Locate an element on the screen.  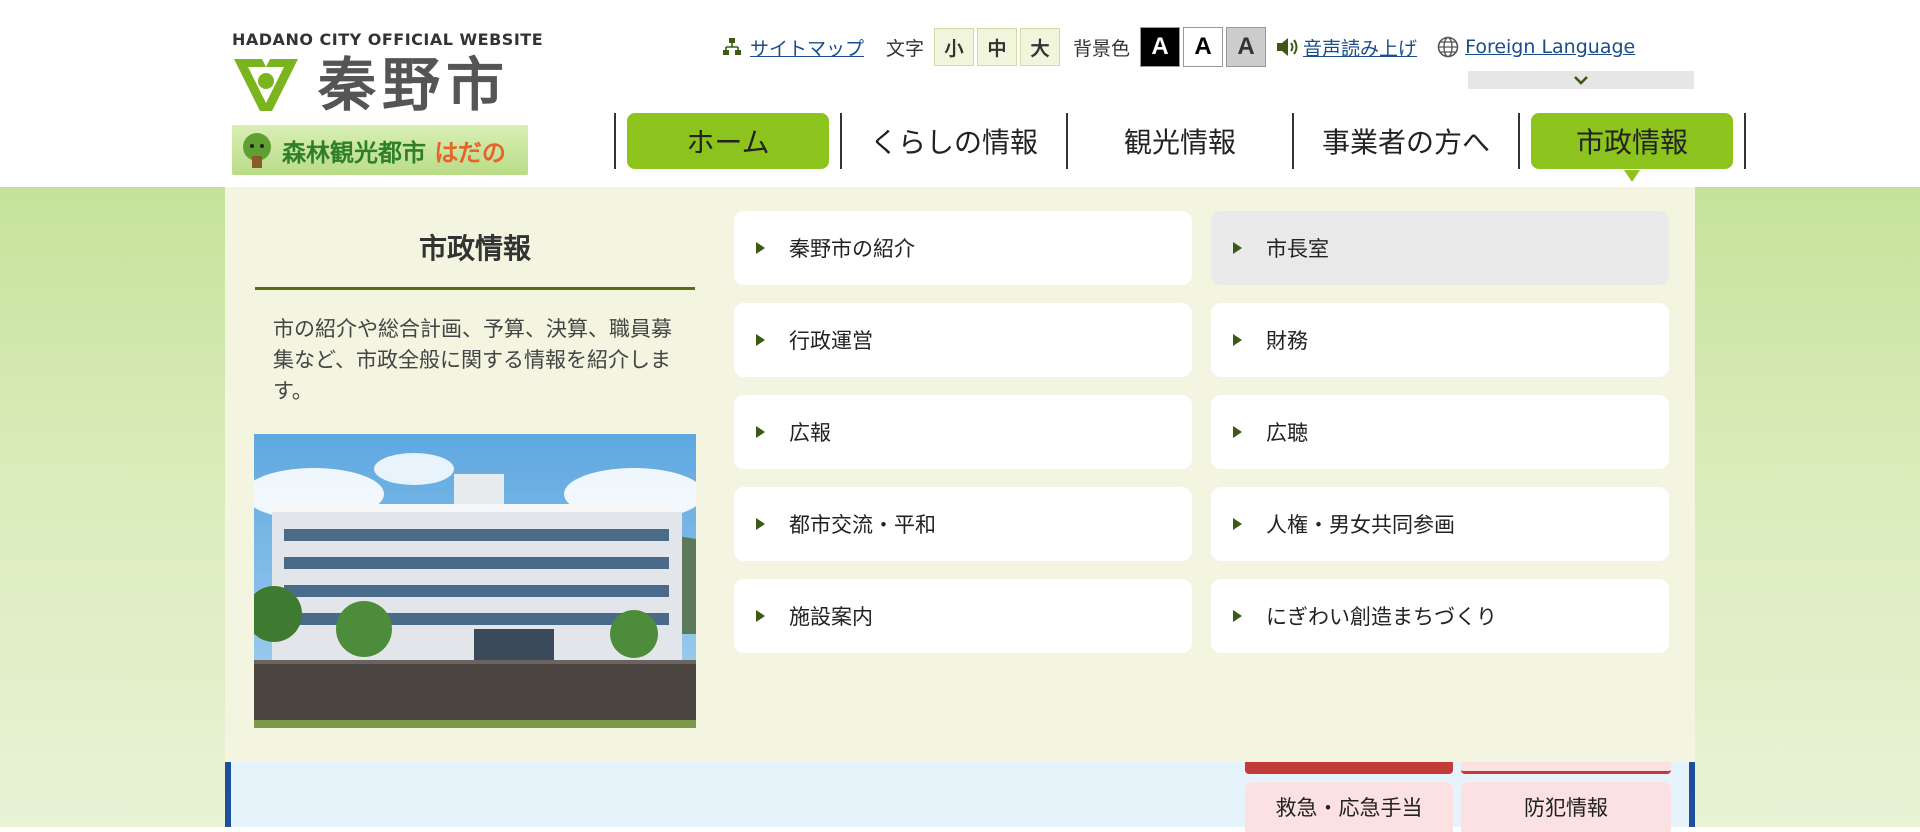
link-label: 施設案内 is located at coordinates (831, 617).